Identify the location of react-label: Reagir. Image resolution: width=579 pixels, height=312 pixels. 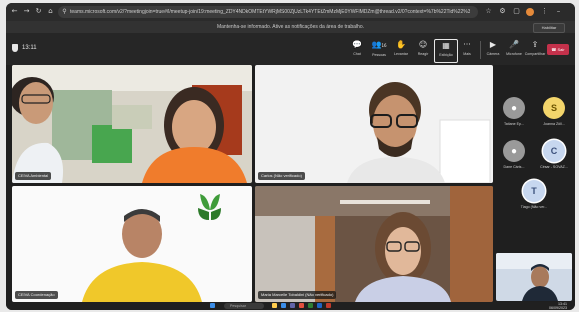
(423, 54).